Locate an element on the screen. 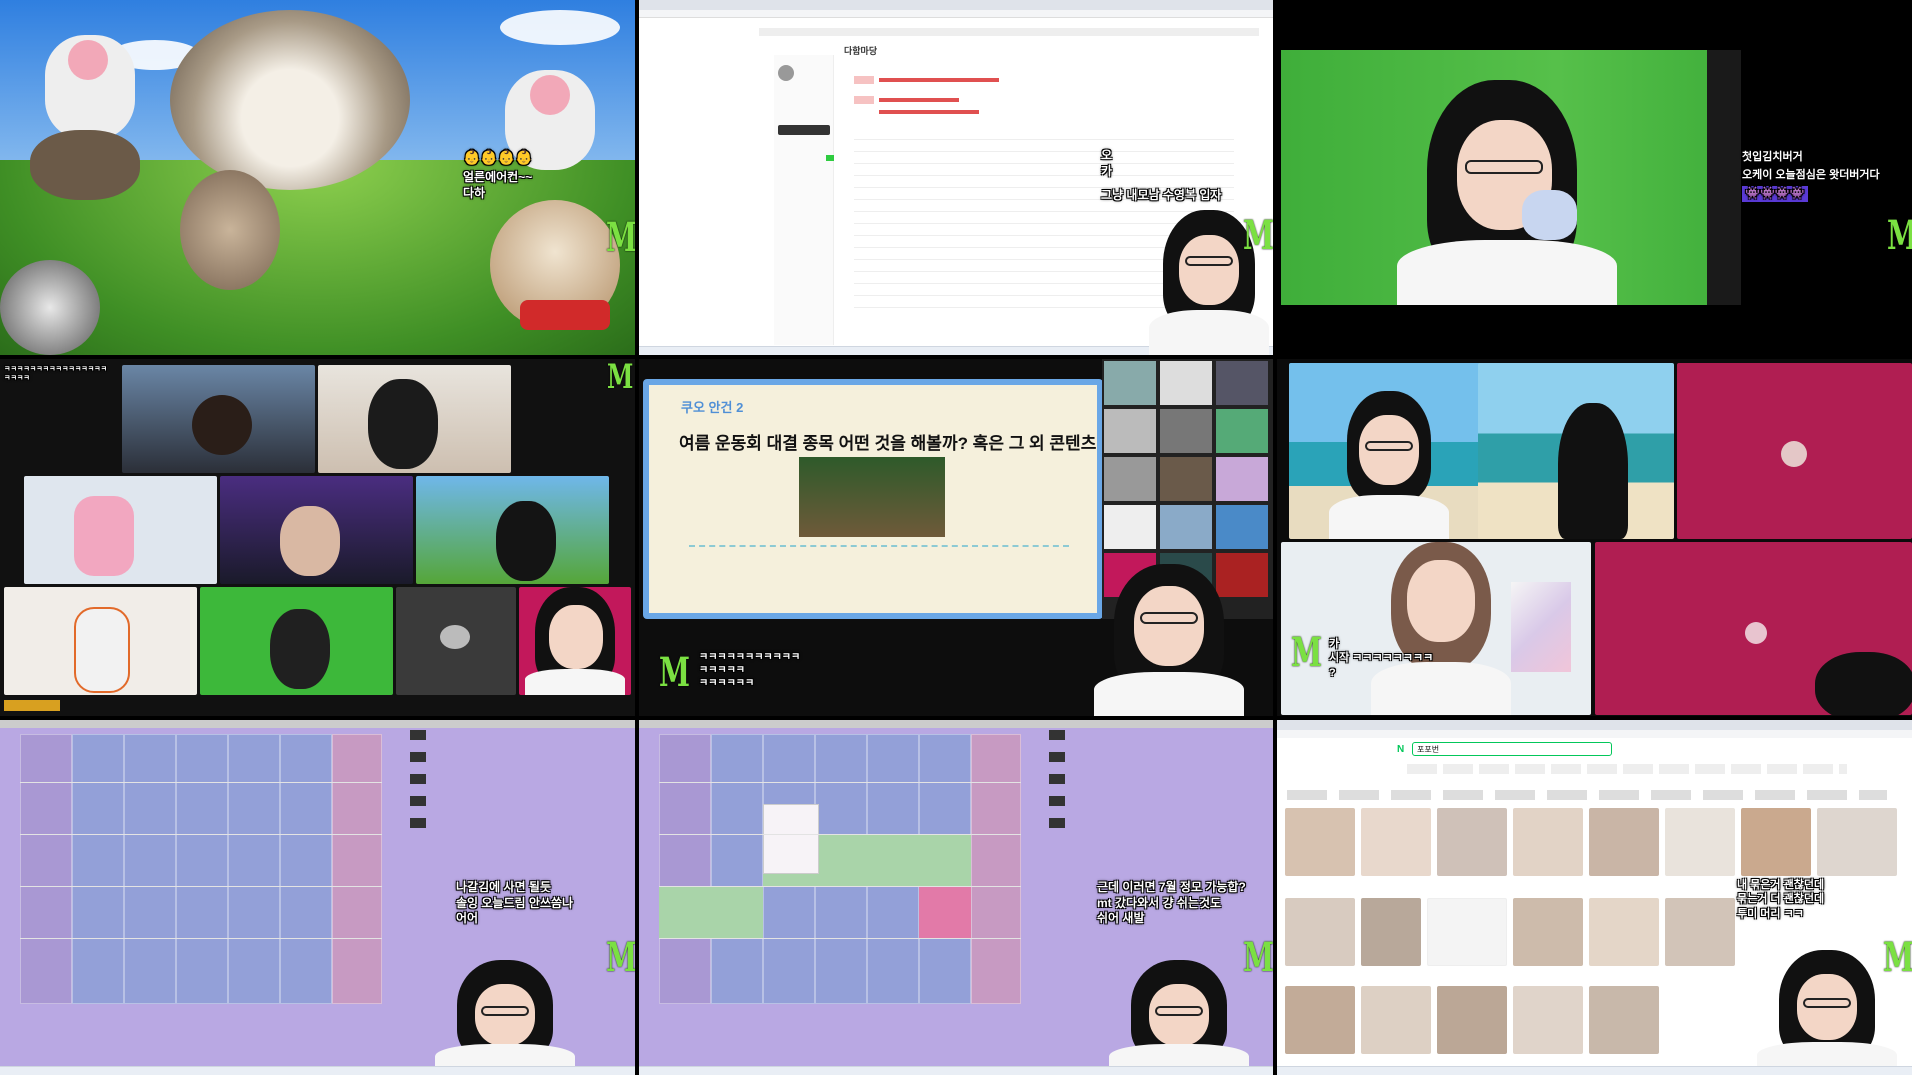  search-tabs is located at coordinates (1627, 769).